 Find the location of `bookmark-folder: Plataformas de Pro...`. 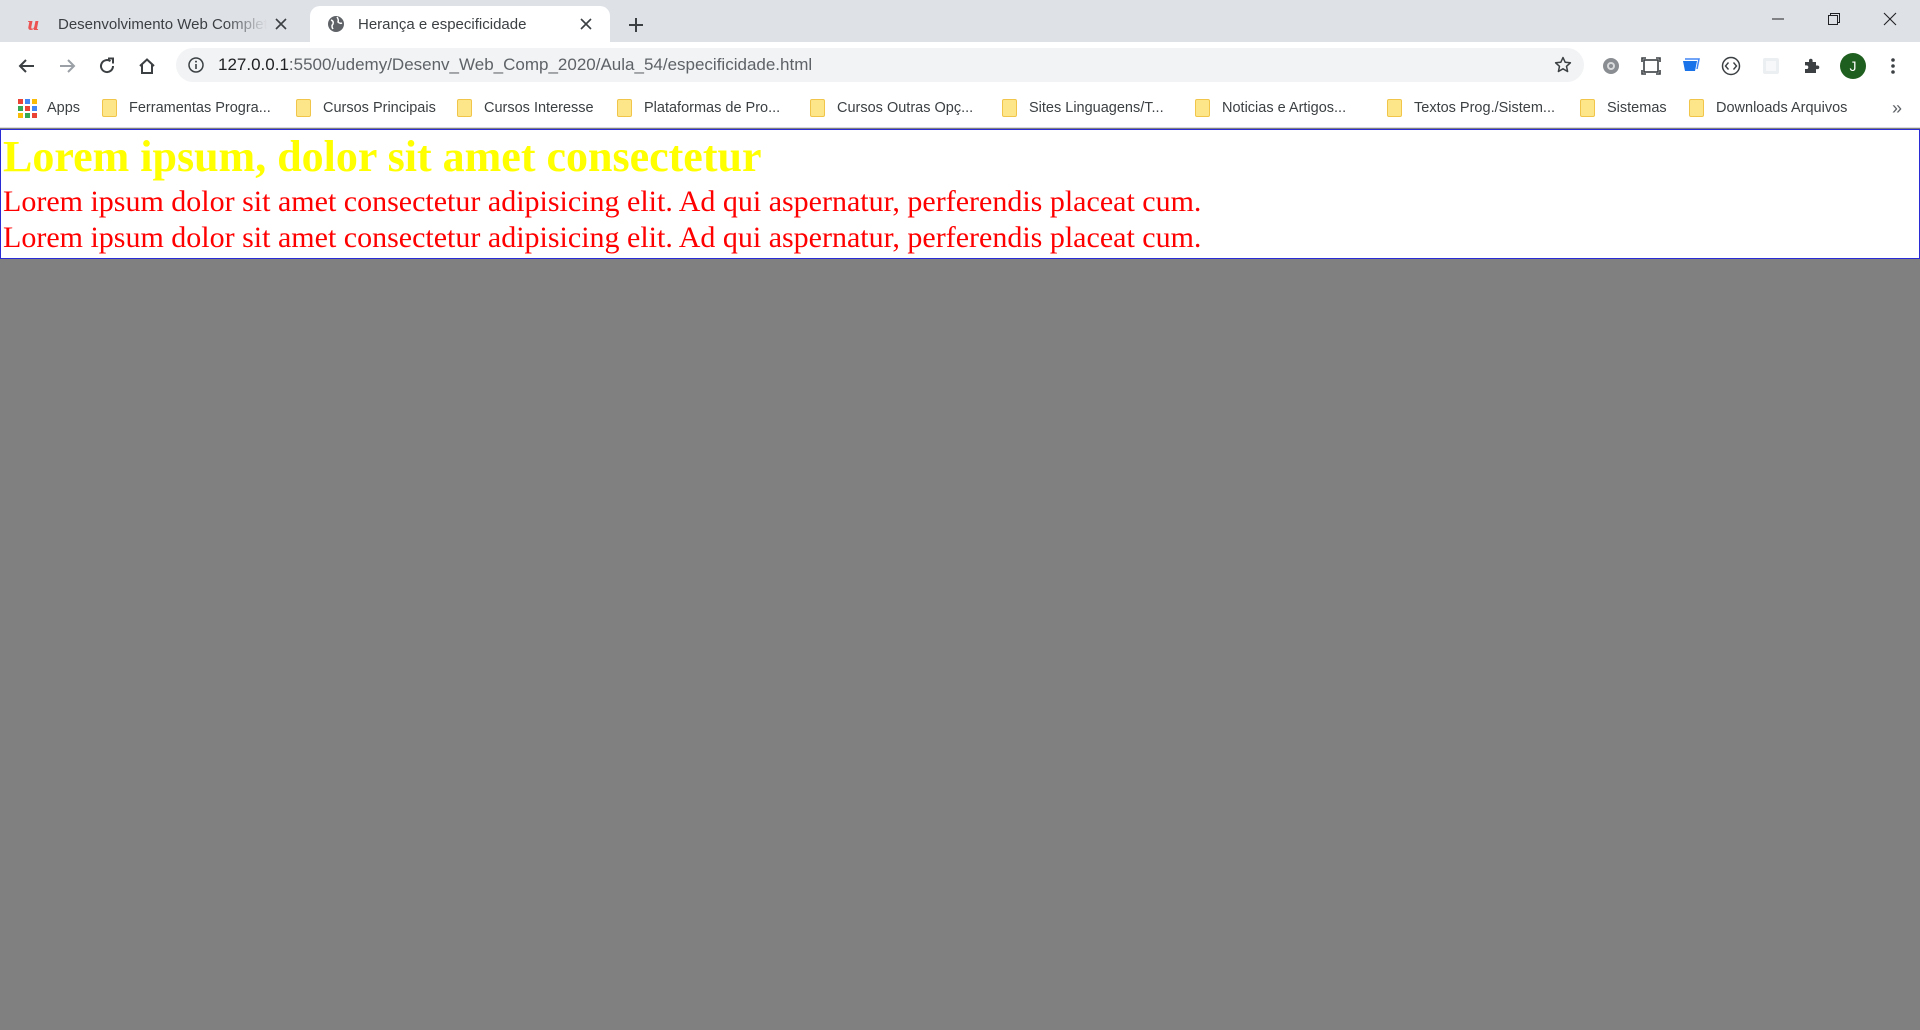

bookmark-folder: Plataformas de Pro... is located at coordinates (698, 108).